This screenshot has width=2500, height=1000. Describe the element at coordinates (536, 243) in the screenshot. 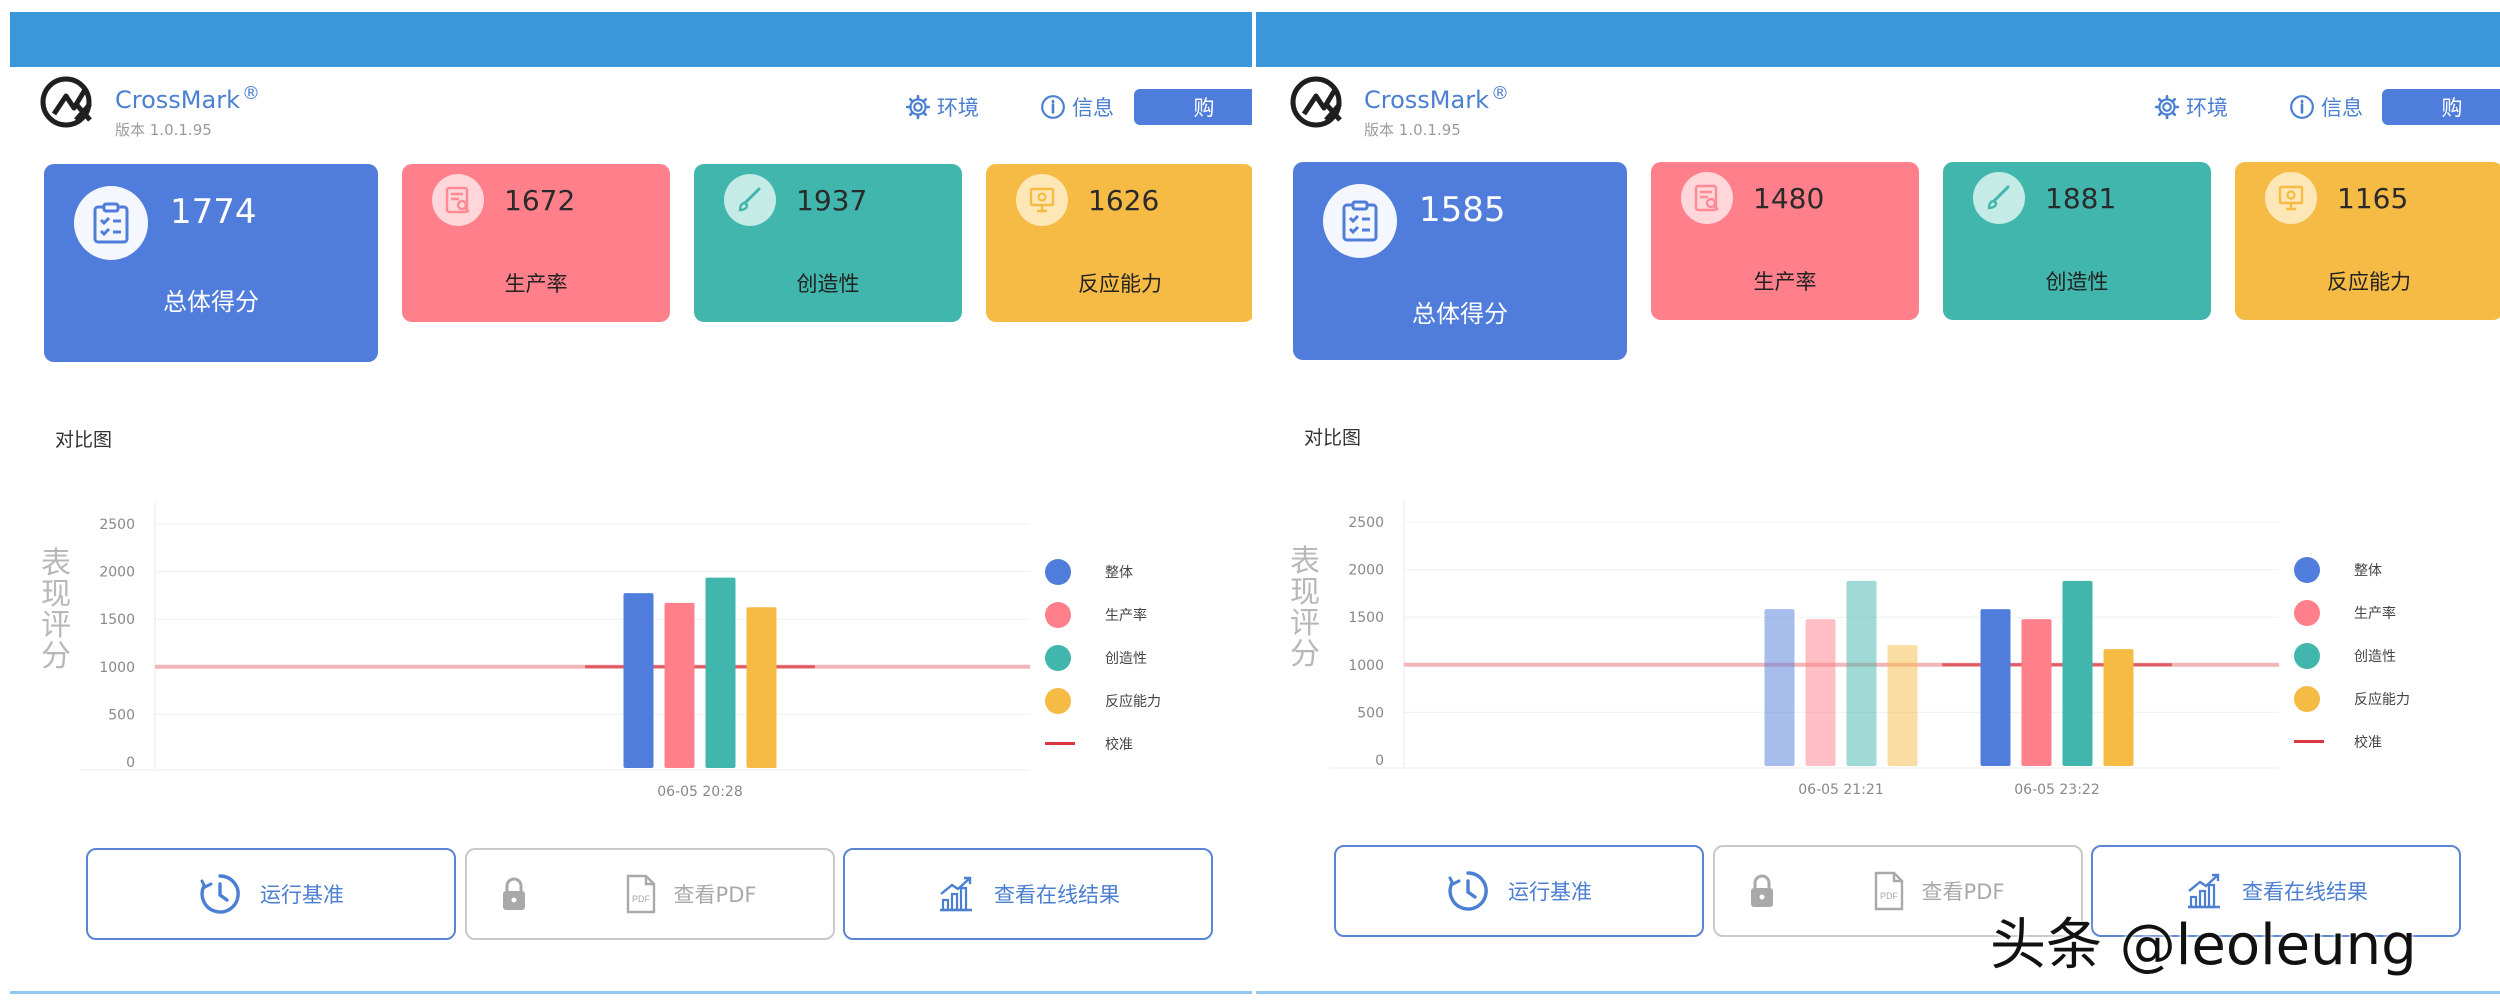

I see `productivity-score-card: 1672 生产率` at that location.